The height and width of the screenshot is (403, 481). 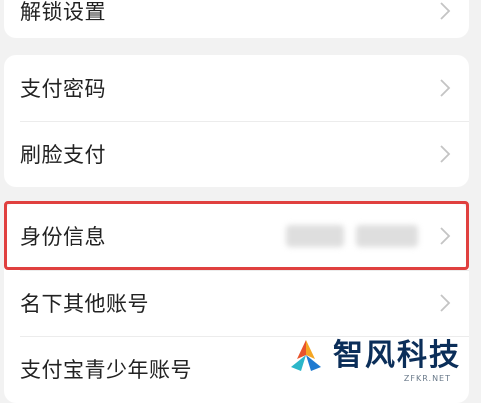 What do you see at coordinates (84, 304) in the screenshot?
I see `row-label: 名下其他账号` at bounding box center [84, 304].